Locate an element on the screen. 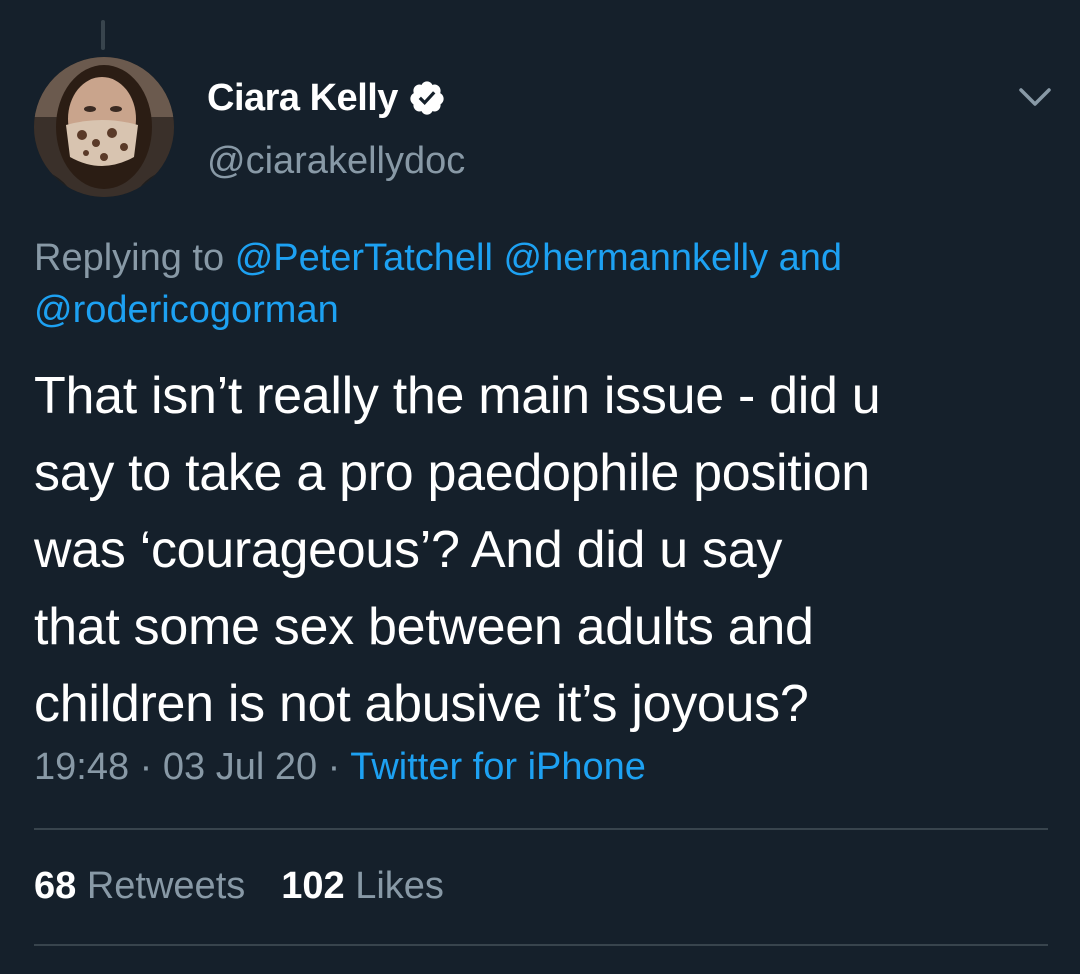 The image size is (1080, 974). tweet-meta: 19:48 · 03 Jul 20 · Twitter for iPhone is located at coordinates (340, 767).